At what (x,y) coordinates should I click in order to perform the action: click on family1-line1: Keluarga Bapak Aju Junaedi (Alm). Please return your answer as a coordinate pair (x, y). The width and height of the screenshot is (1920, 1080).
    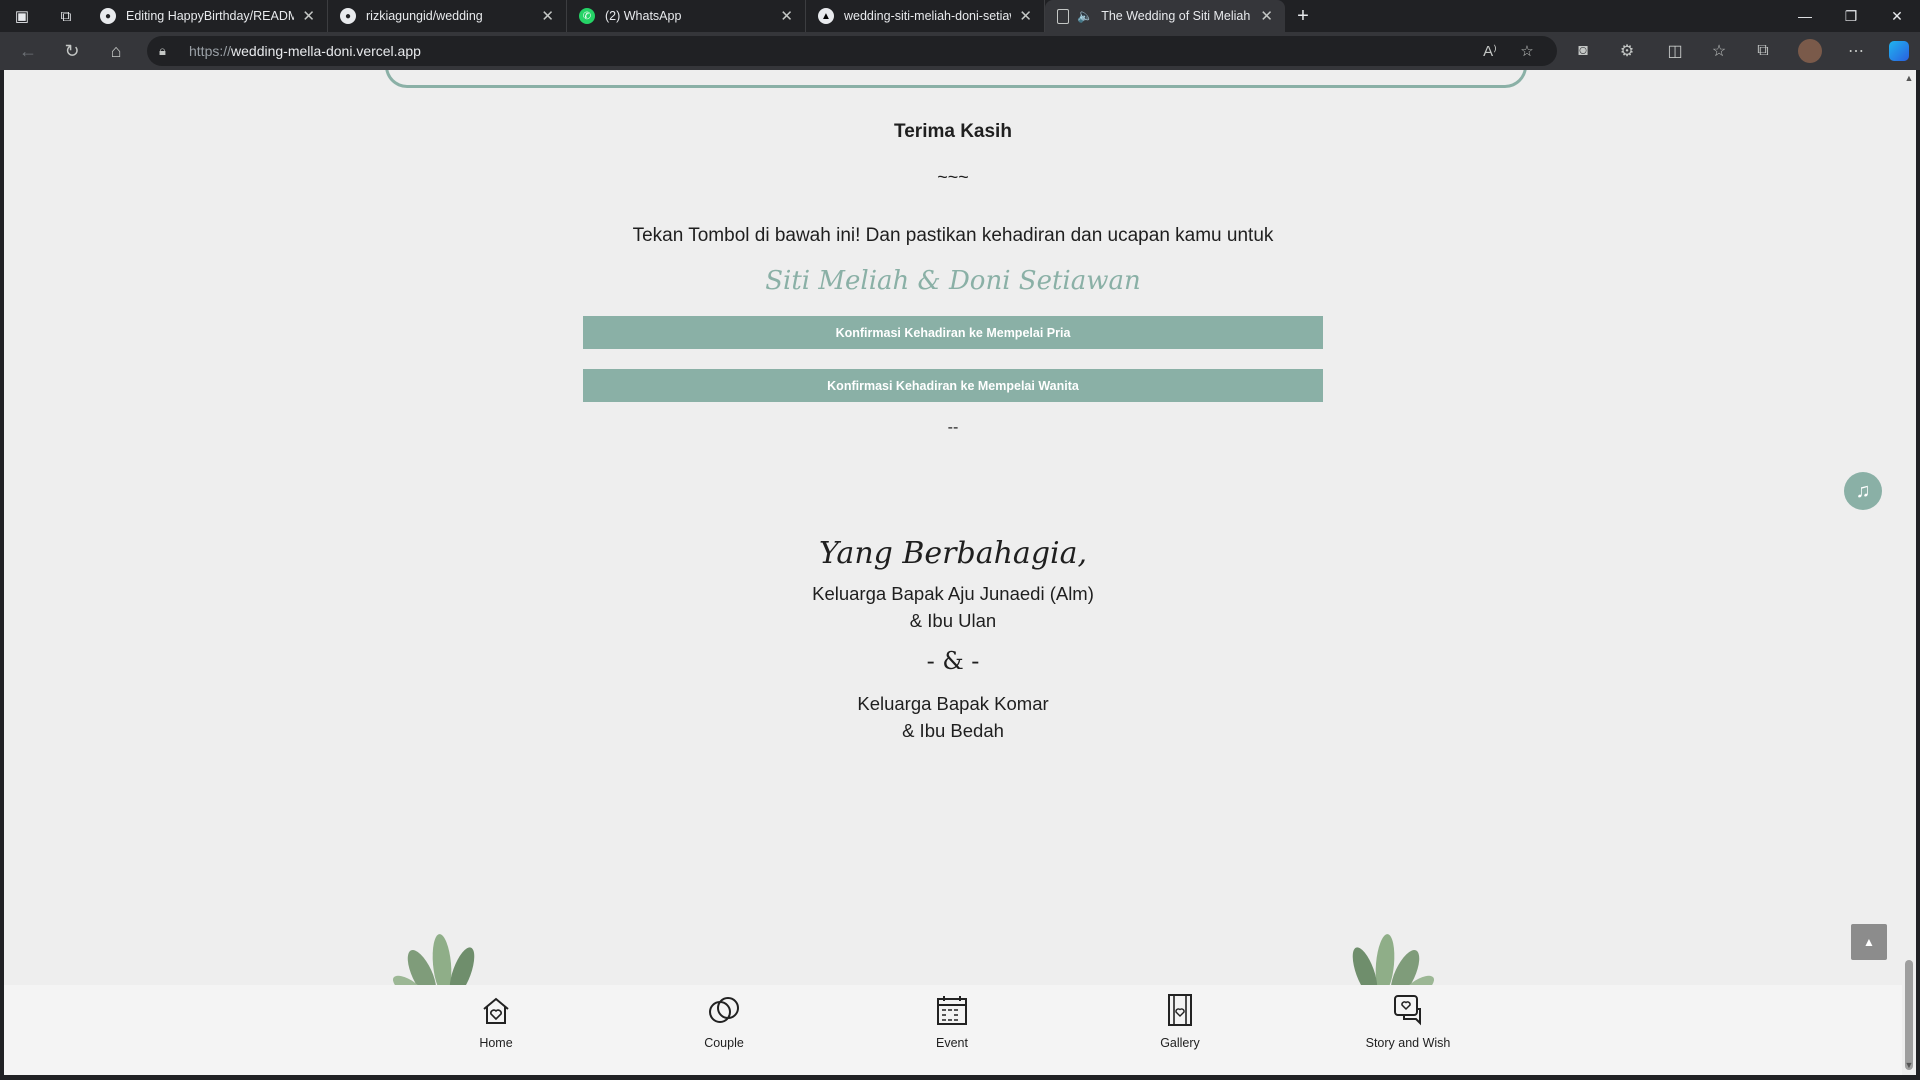
    Looking at the image, I should click on (953, 593).